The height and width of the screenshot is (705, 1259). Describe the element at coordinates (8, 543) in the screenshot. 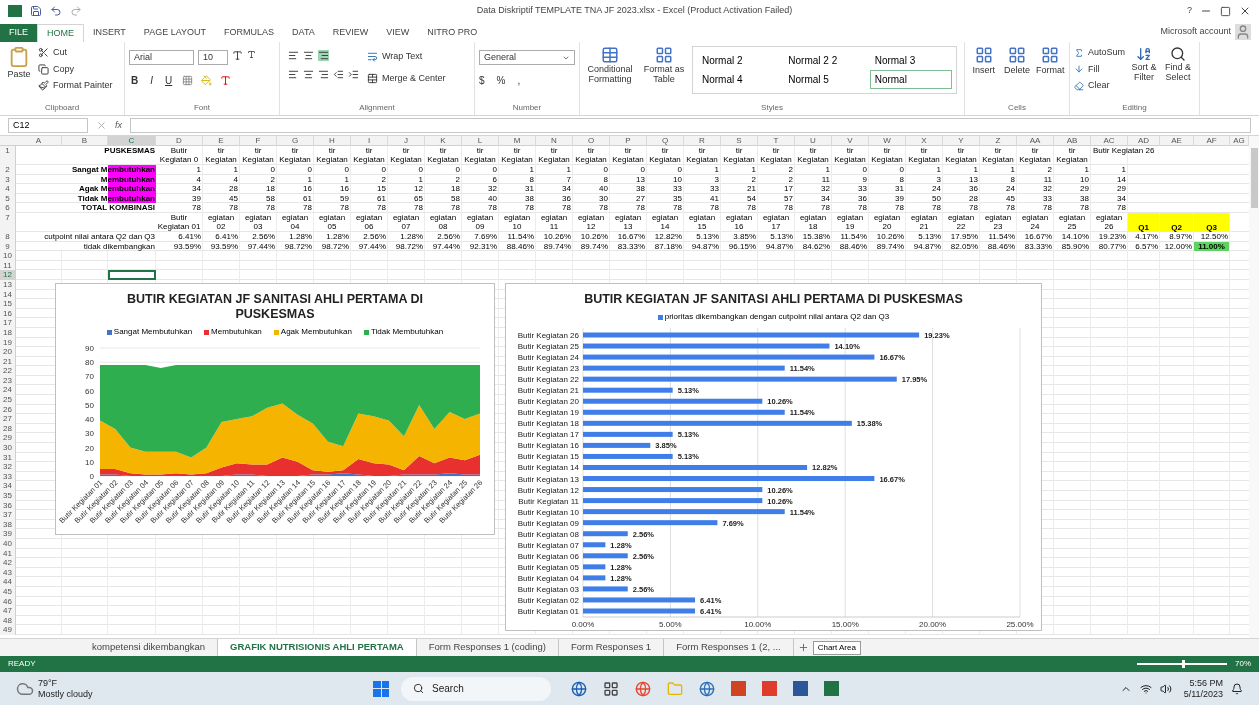

I see `row-header: 40` at that location.